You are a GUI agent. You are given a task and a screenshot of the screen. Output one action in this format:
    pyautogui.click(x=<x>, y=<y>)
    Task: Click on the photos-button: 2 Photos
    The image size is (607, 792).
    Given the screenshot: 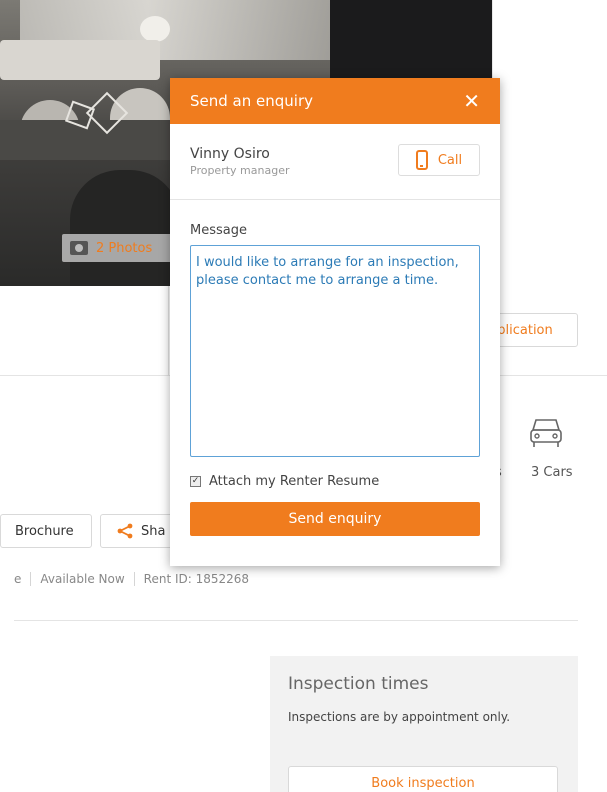 What is the action you would take?
    pyautogui.click(x=118, y=248)
    